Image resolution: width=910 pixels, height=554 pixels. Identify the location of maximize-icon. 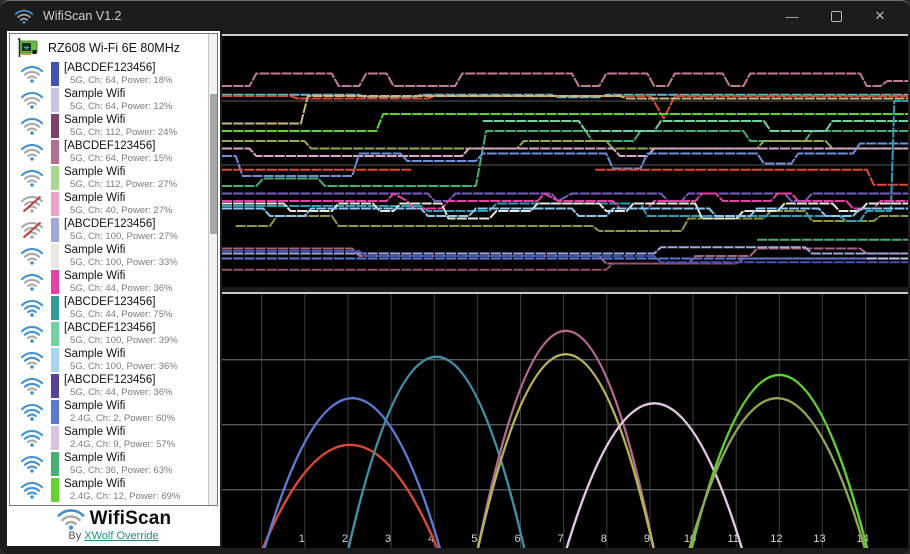
(836, 16).